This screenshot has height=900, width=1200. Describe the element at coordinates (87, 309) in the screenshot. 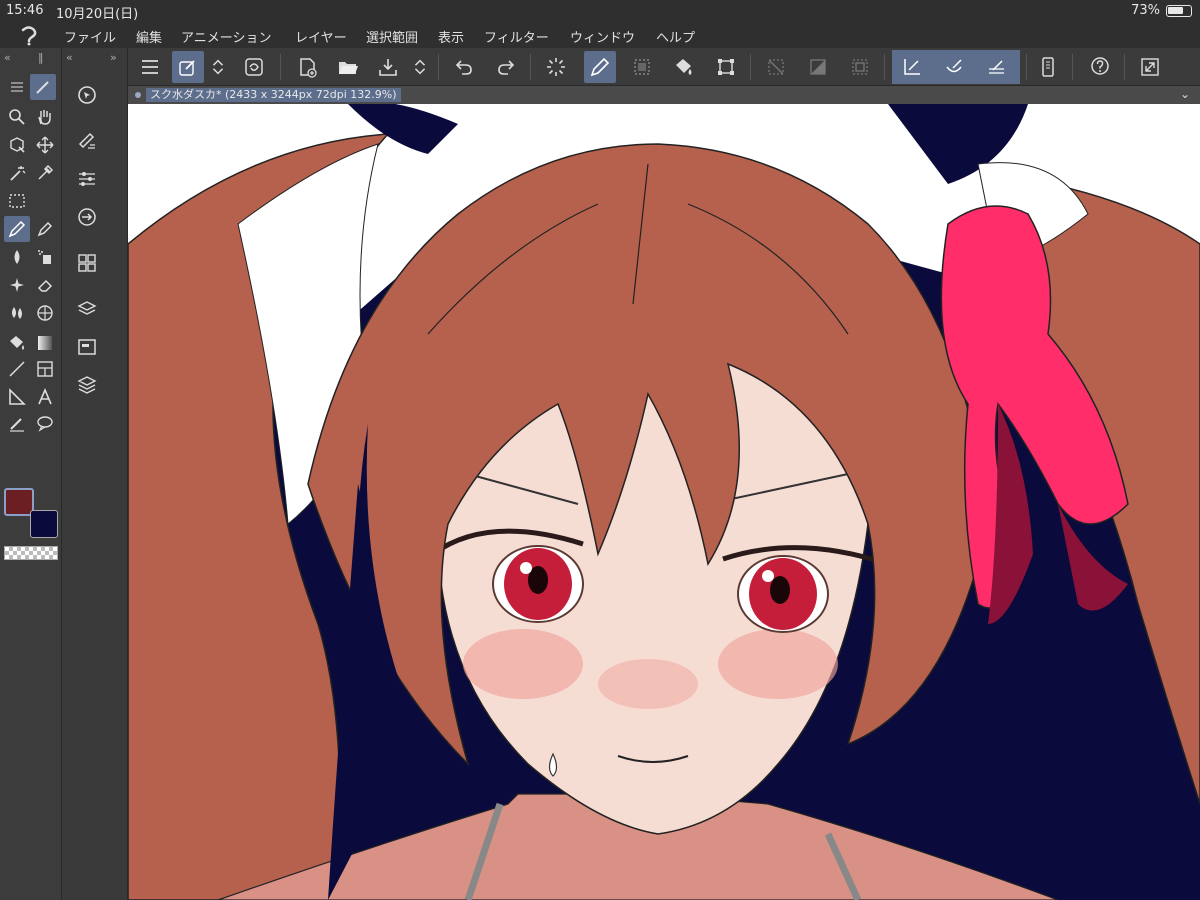

I see `sub-tool-detail-icon` at that location.